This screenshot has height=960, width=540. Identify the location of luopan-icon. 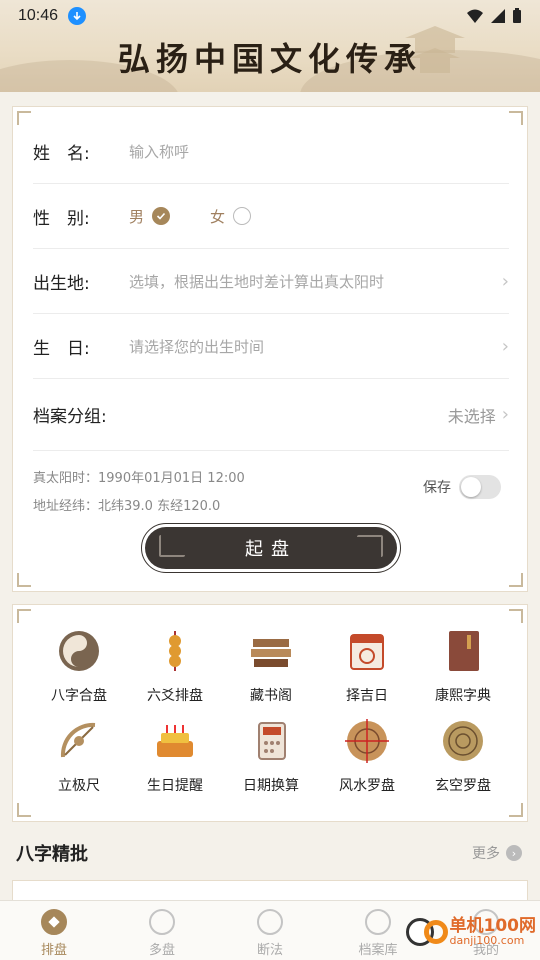
(463, 743).